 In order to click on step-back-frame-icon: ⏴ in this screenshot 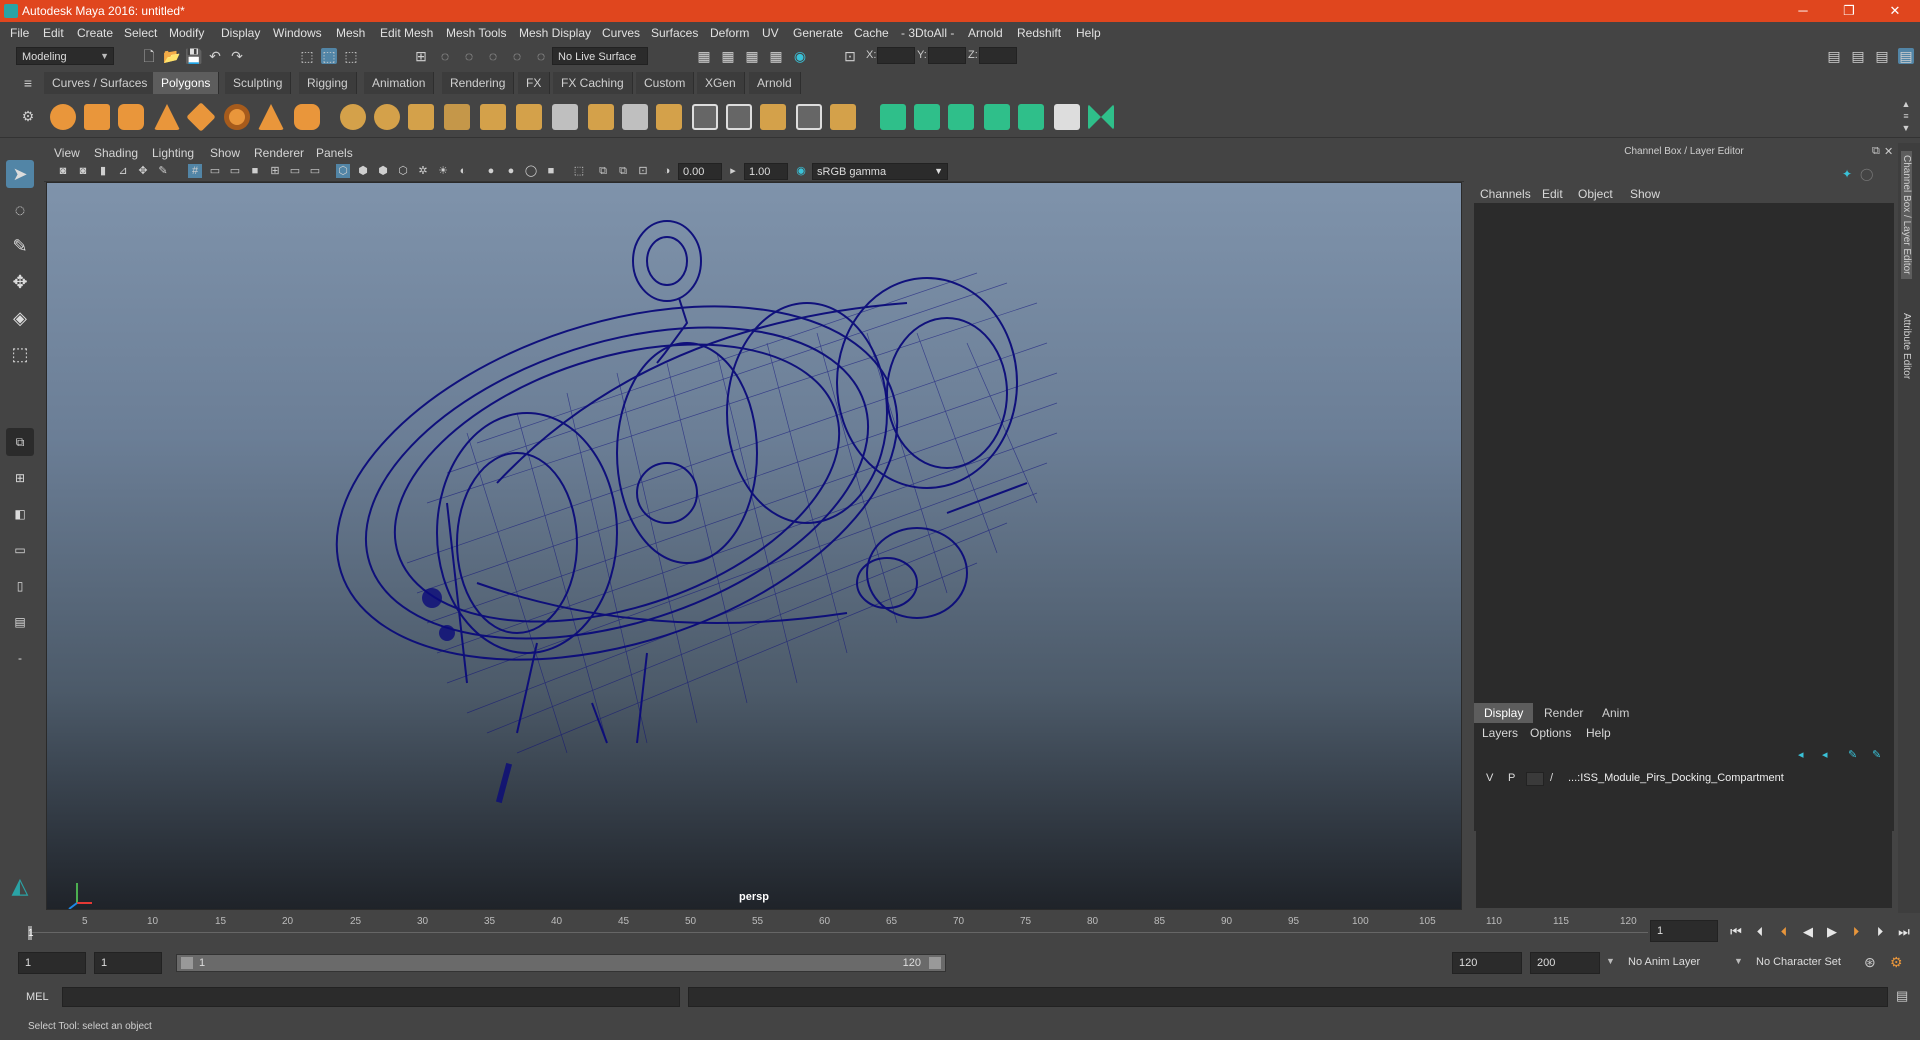, I will do `click(1760, 932)`.